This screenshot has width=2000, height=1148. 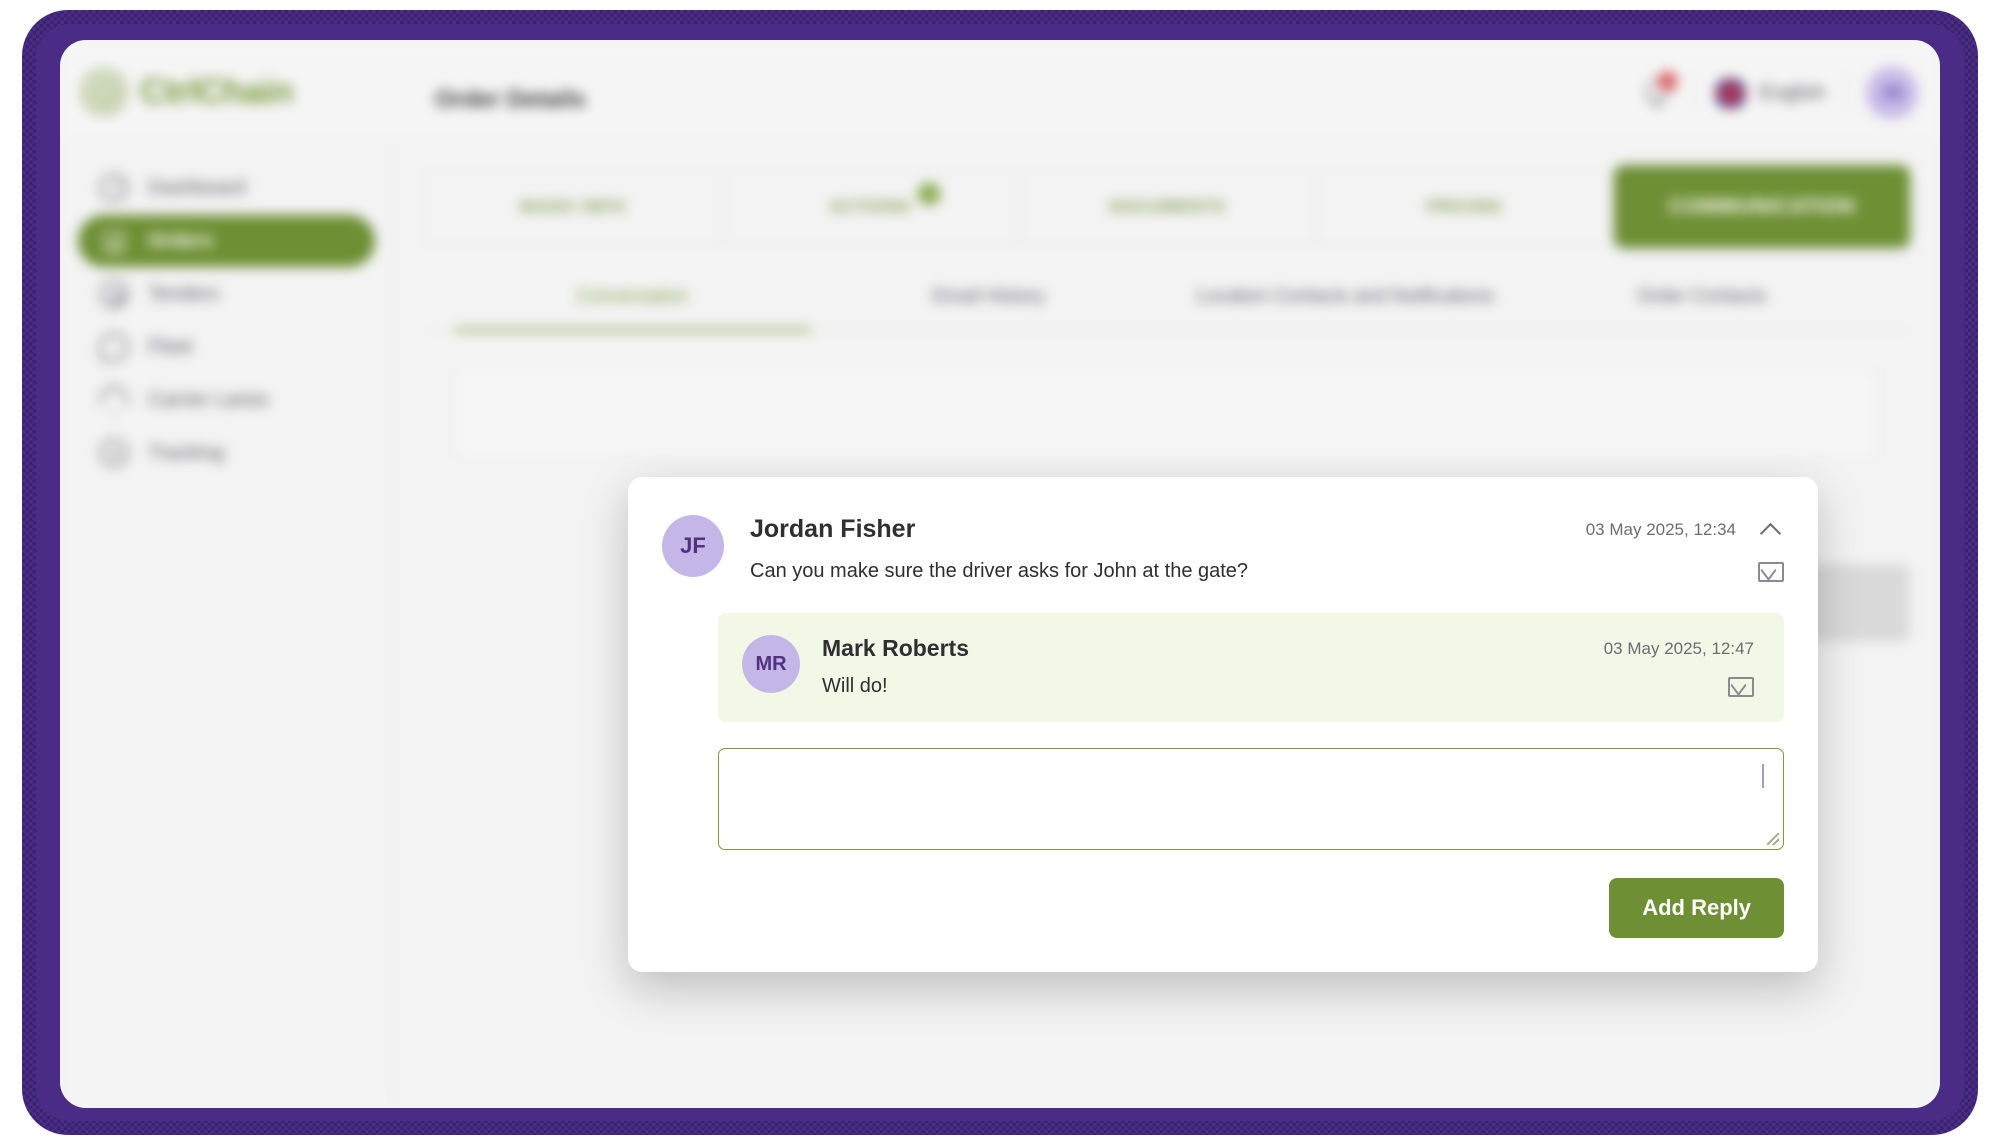 What do you see at coordinates (693, 546) in the screenshot?
I see `avatar: JF` at bounding box center [693, 546].